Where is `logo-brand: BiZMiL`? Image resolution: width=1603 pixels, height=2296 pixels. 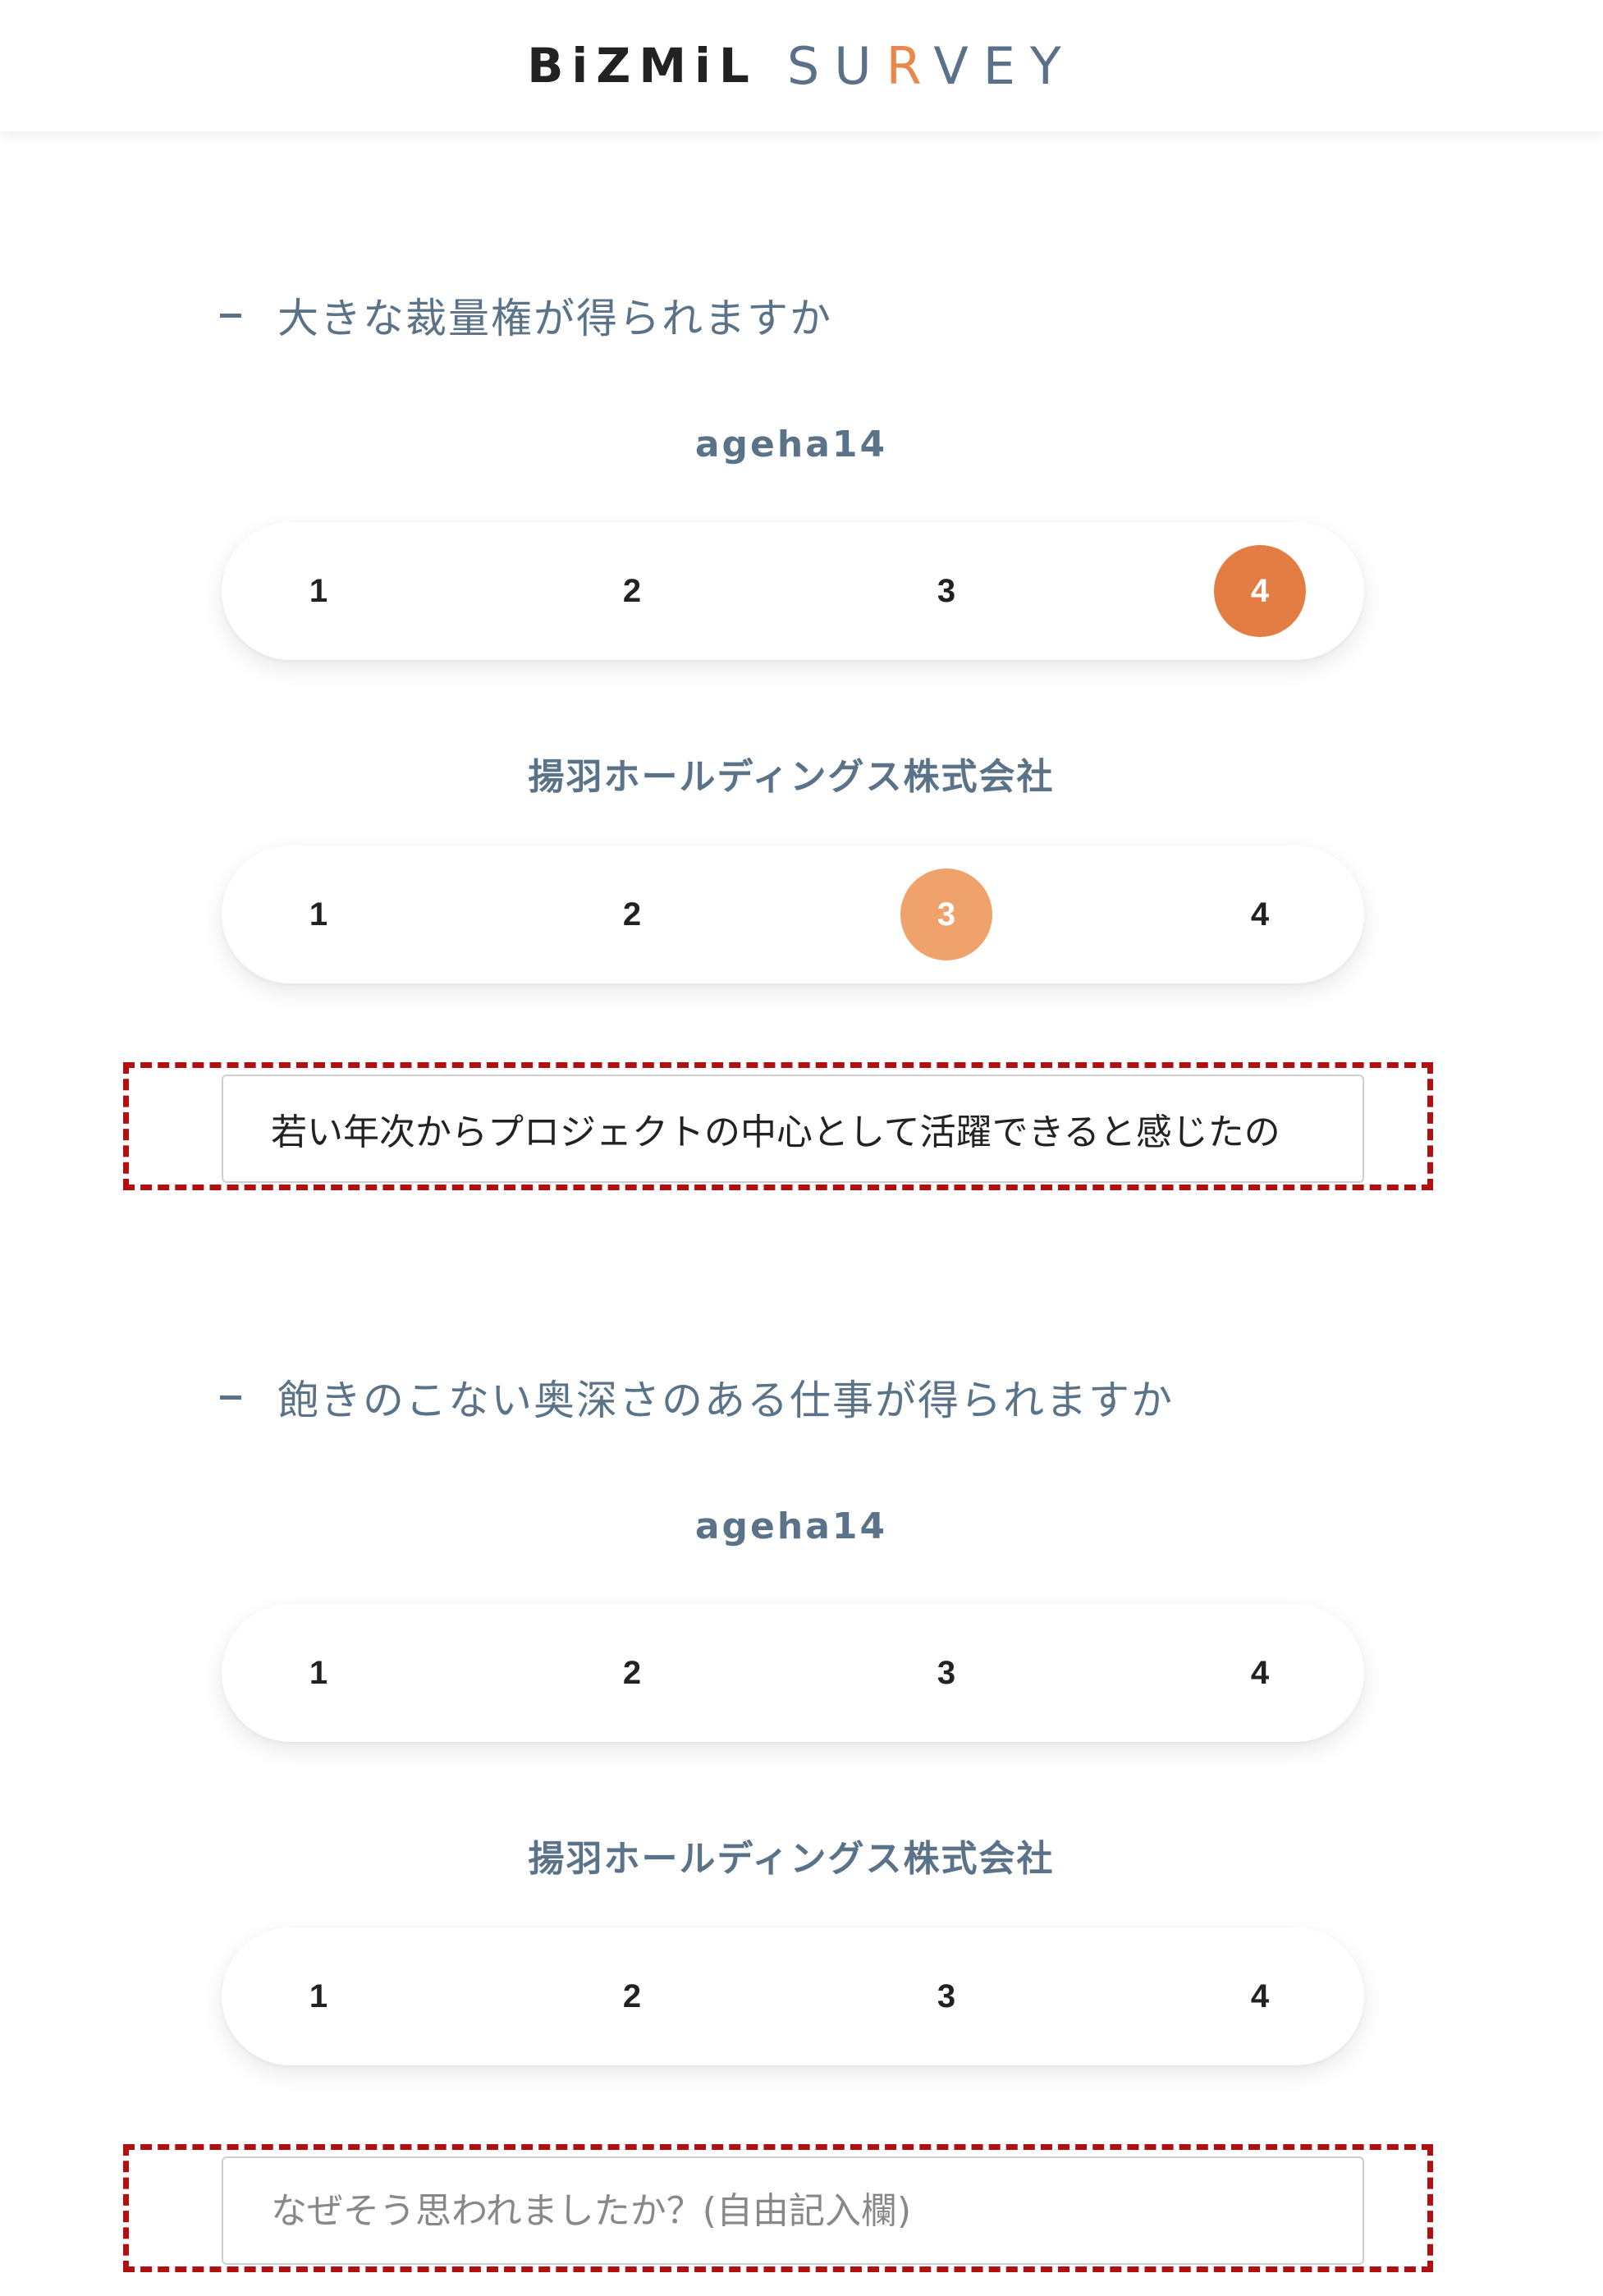
logo-brand: BiZMiL is located at coordinates (642, 66).